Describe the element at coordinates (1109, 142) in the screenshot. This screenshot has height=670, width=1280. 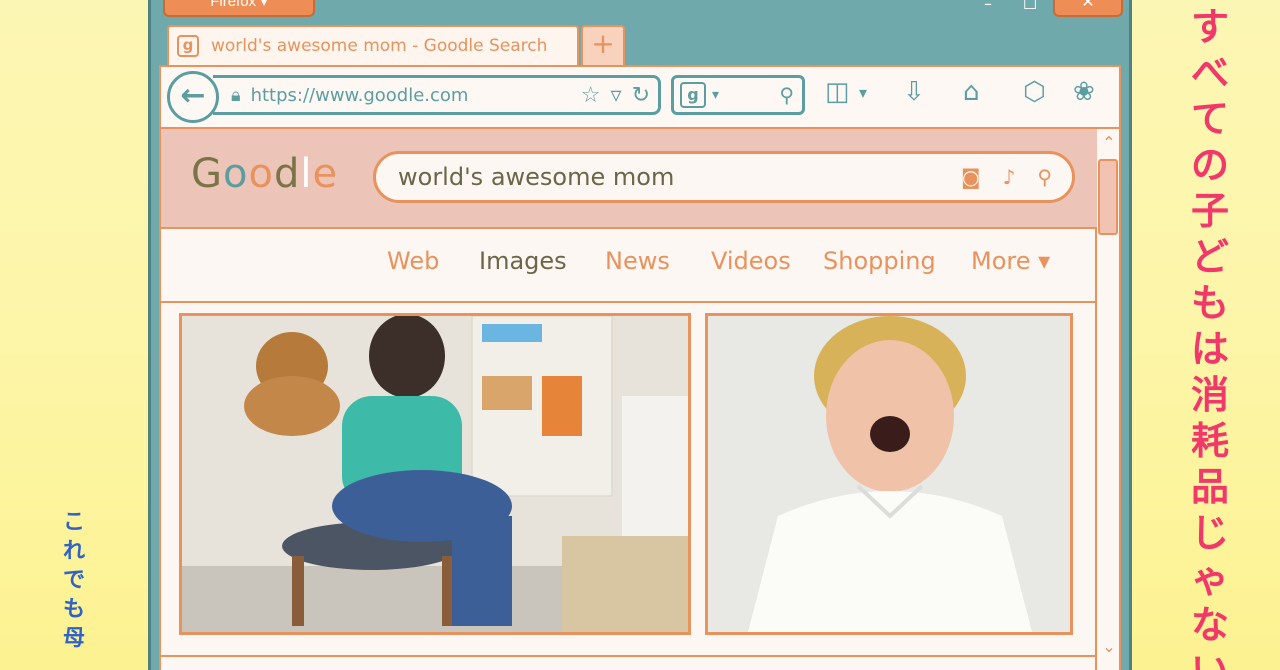
I see `scroll-up-icon: ⌃` at that location.